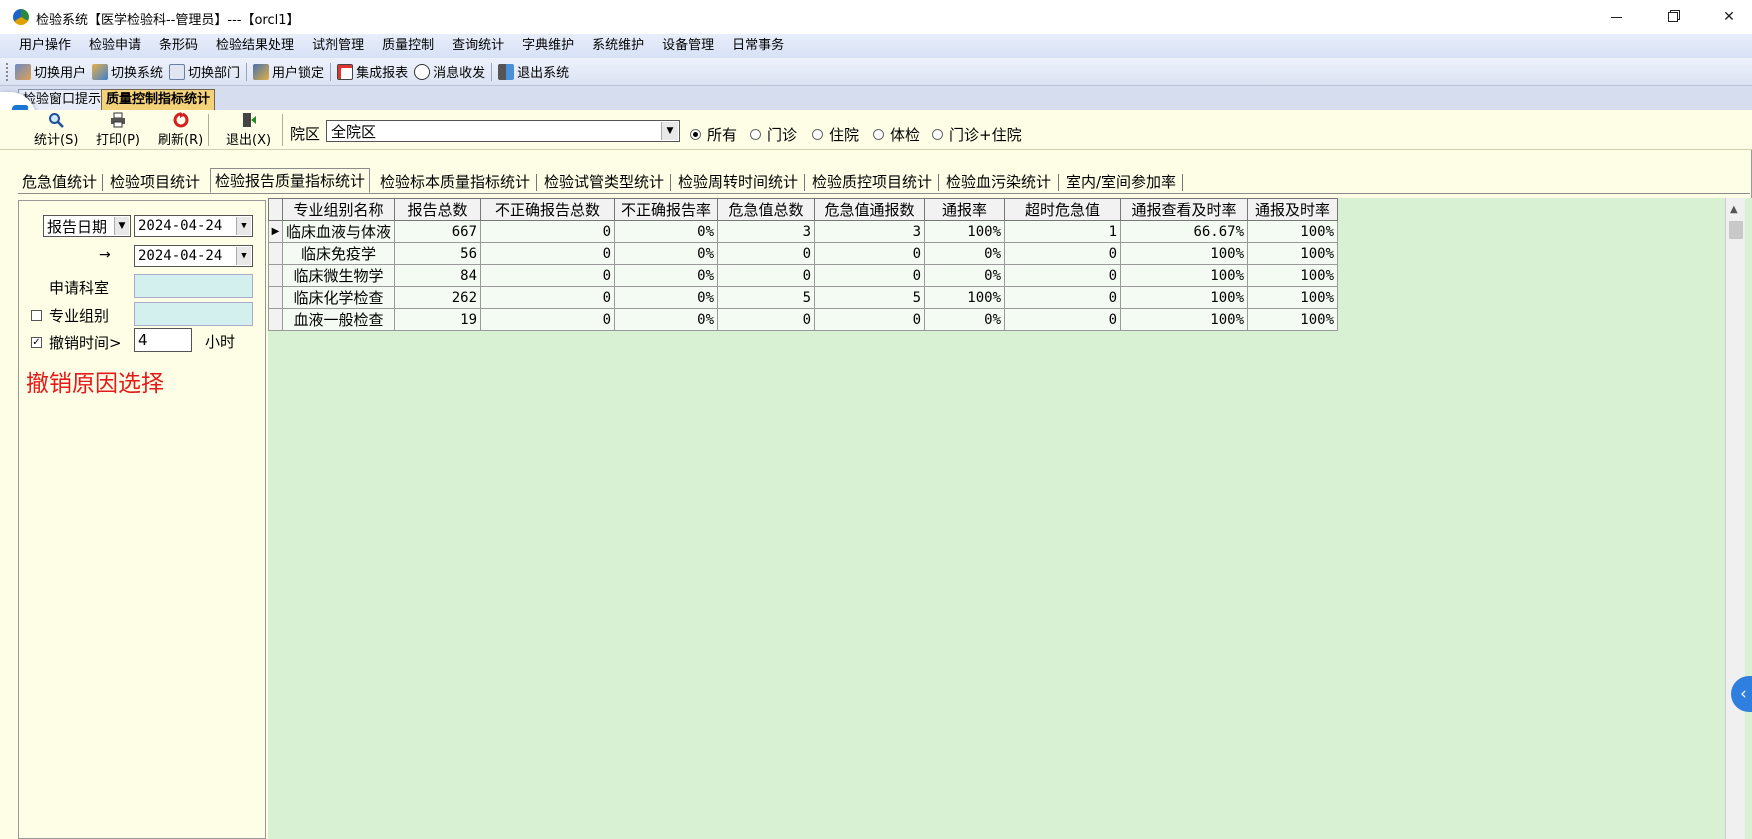  Describe the element at coordinates (1734, 209) in the screenshot. I see `scroll-up-icon: ▲` at that location.